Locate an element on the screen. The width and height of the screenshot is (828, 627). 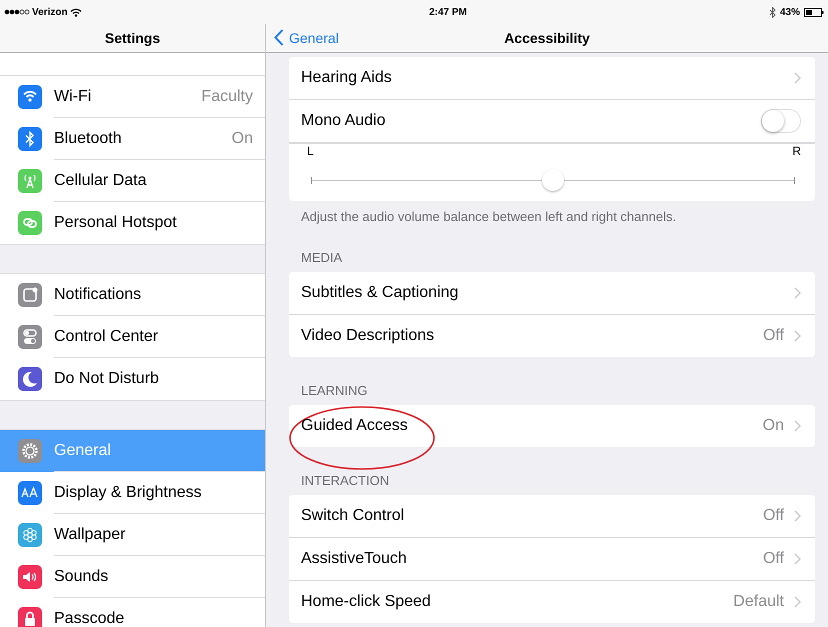
item-label: Cellular Data is located at coordinates (100, 181).